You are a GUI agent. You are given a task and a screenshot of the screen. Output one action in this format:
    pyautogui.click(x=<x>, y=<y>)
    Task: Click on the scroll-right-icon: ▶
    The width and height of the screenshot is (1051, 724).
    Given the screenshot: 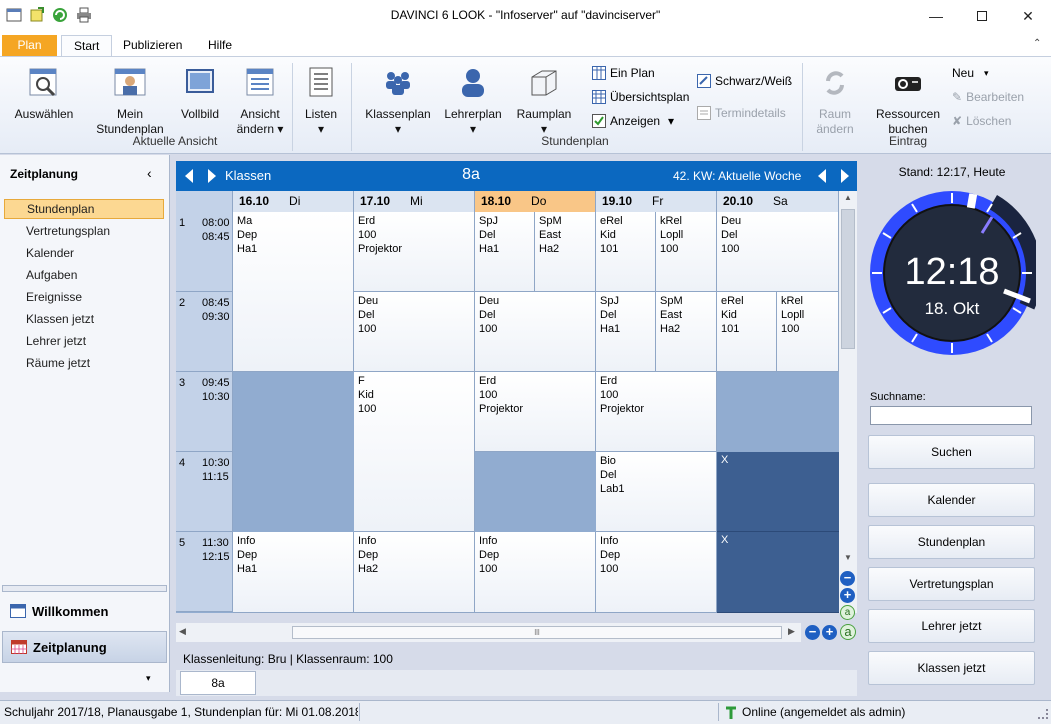 What is the action you would take?
    pyautogui.click(x=791, y=631)
    